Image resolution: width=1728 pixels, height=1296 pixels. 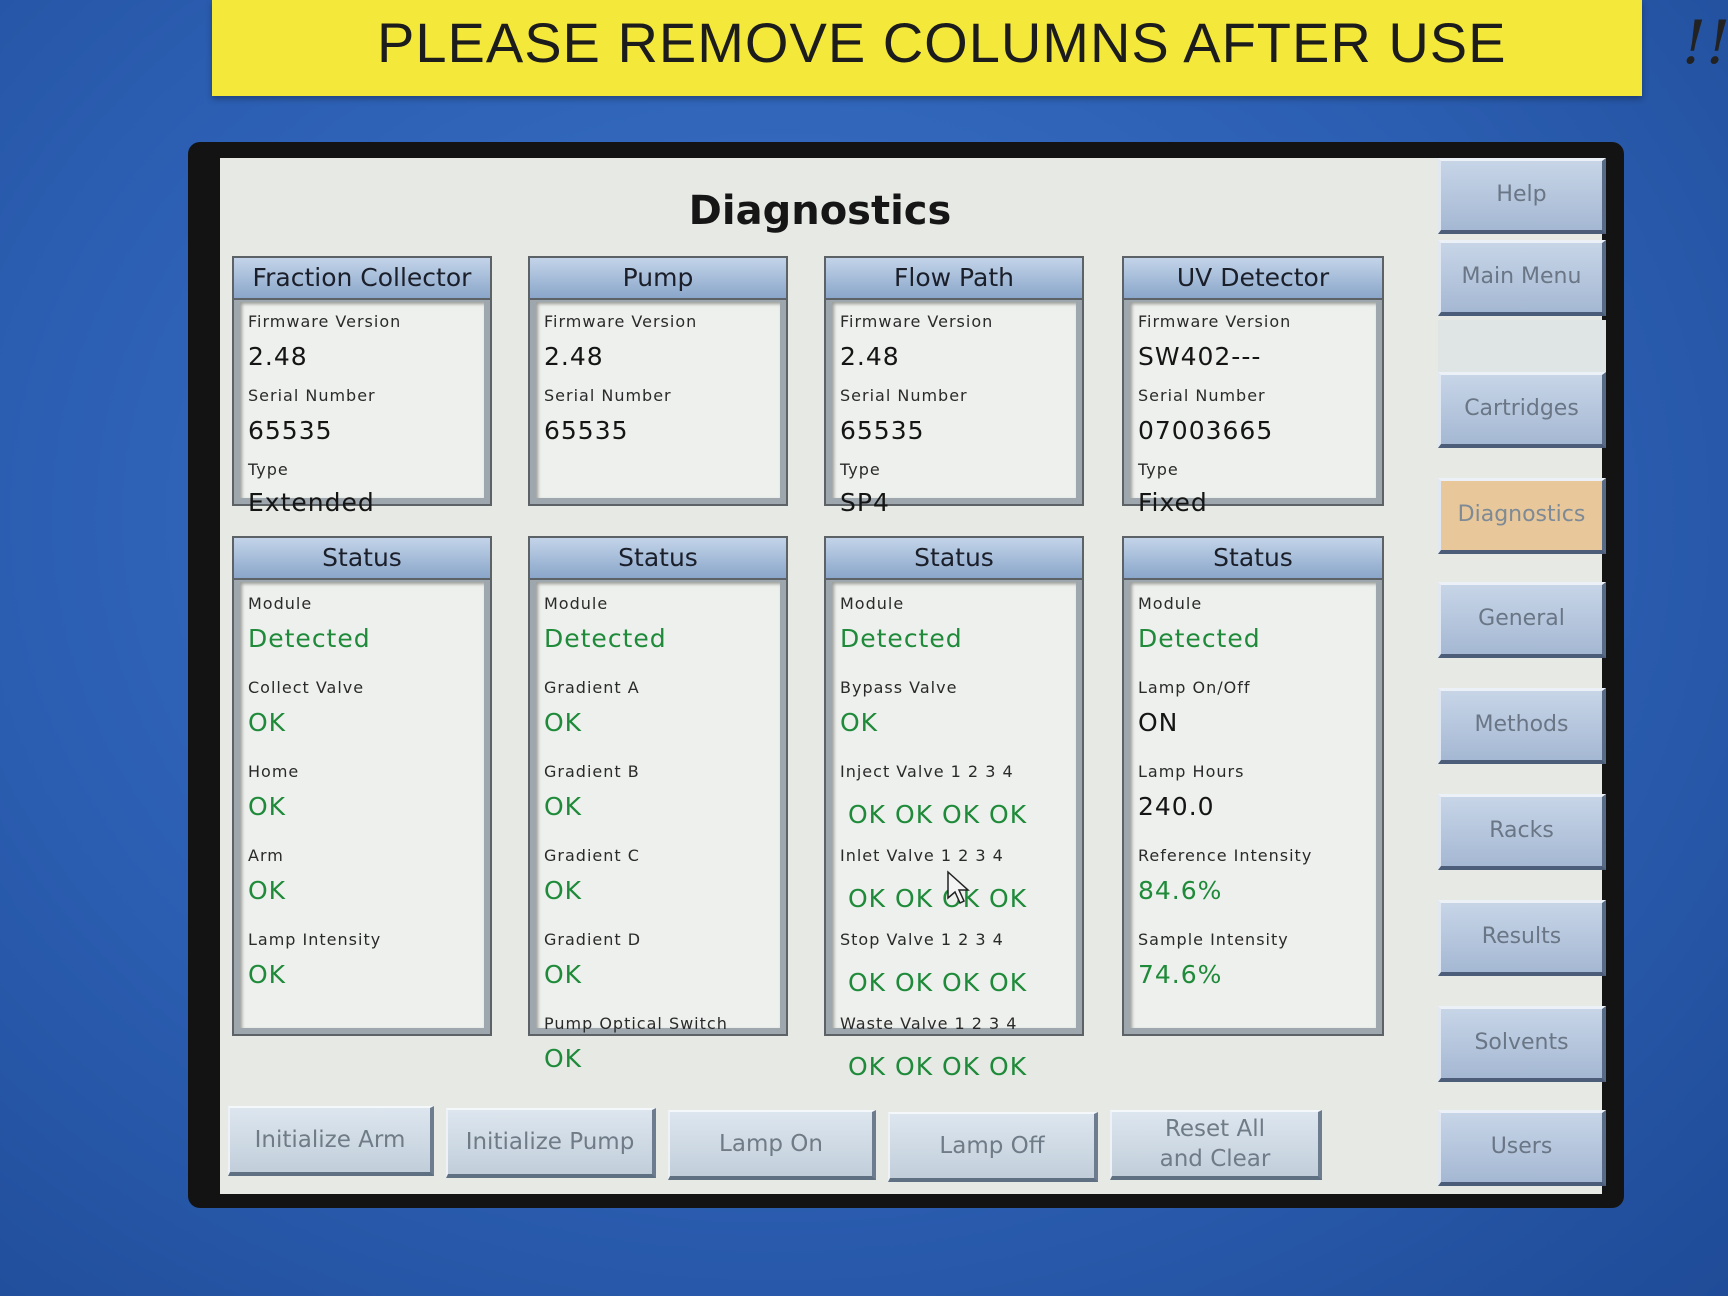 What do you see at coordinates (658, 279) in the screenshot?
I see `panel-title: Pump` at bounding box center [658, 279].